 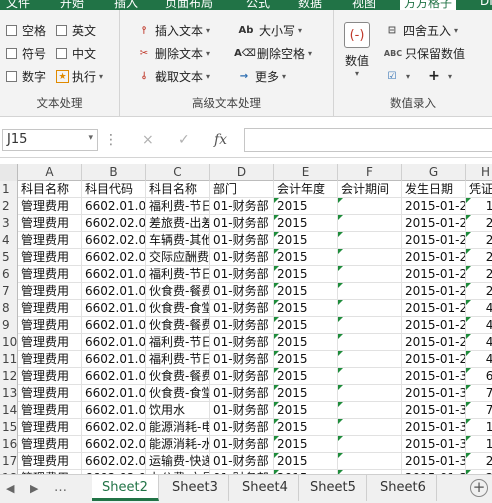 What do you see at coordinates (479, 189) in the screenshot?
I see `table-cell: 凭证` at bounding box center [479, 189].